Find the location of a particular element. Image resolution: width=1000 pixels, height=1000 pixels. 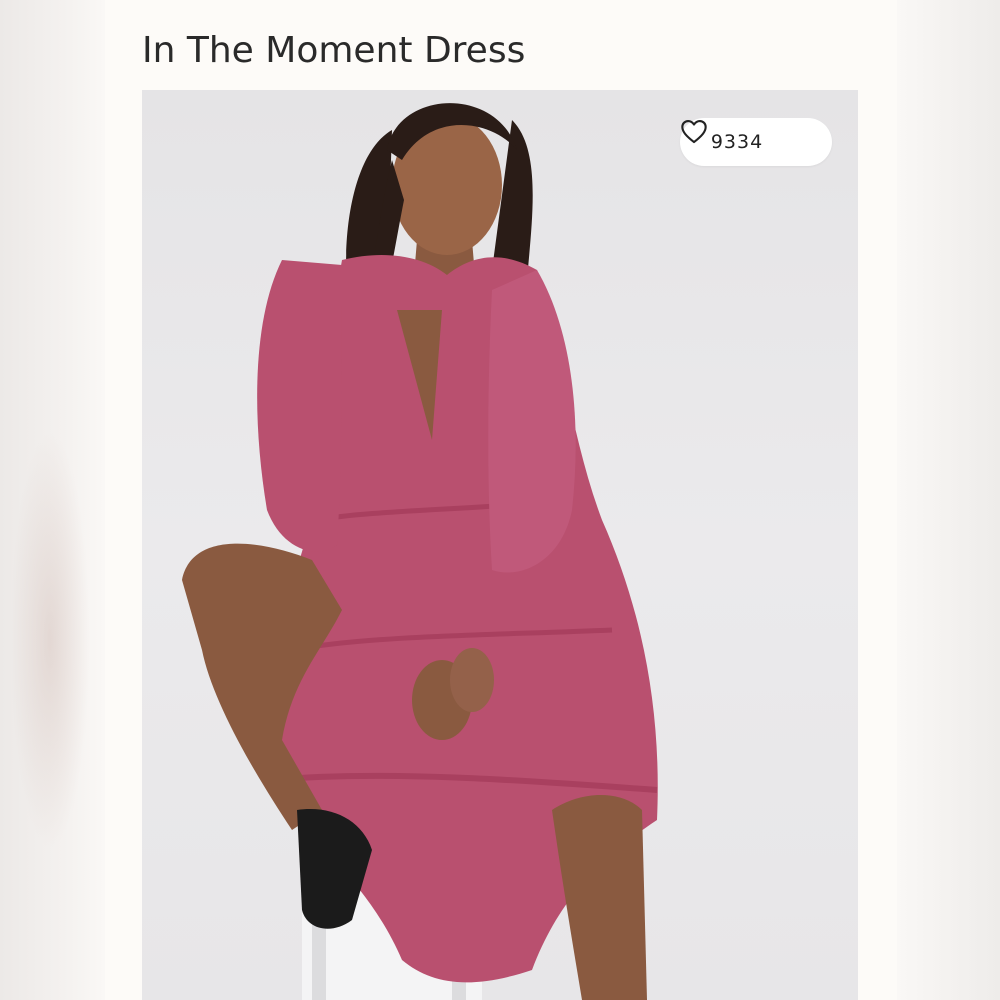

like-button: 9334 is located at coordinates (756, 142).